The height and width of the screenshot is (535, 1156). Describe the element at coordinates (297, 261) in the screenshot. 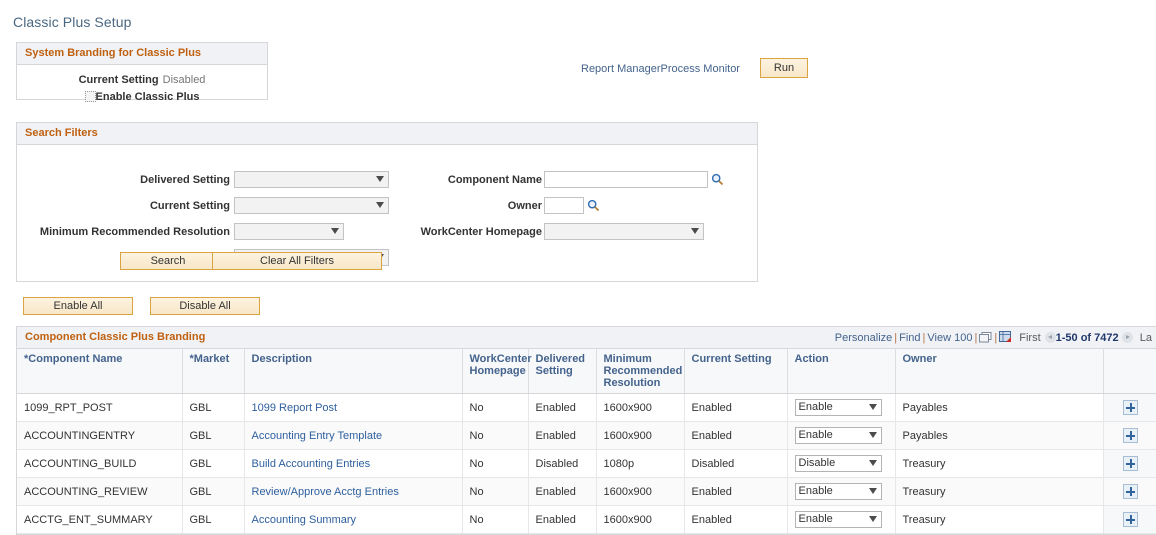

I see `clear-all-filters-button: Clear All Filters` at that location.